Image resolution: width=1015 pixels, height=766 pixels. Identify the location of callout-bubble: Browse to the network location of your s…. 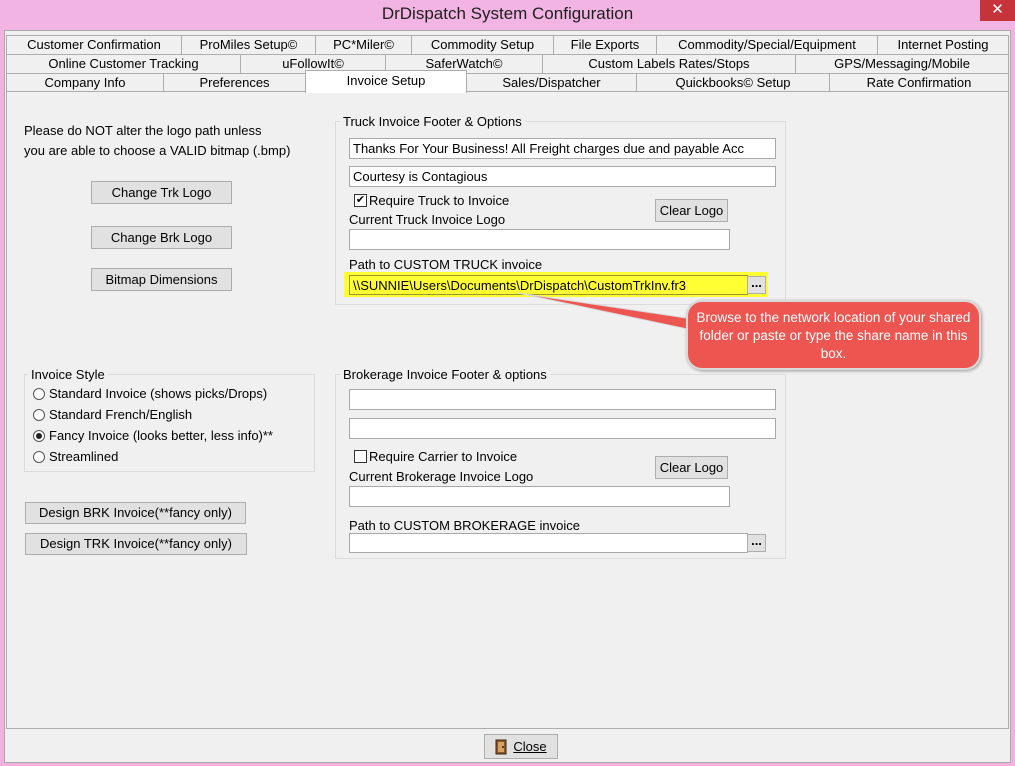
(833, 335).